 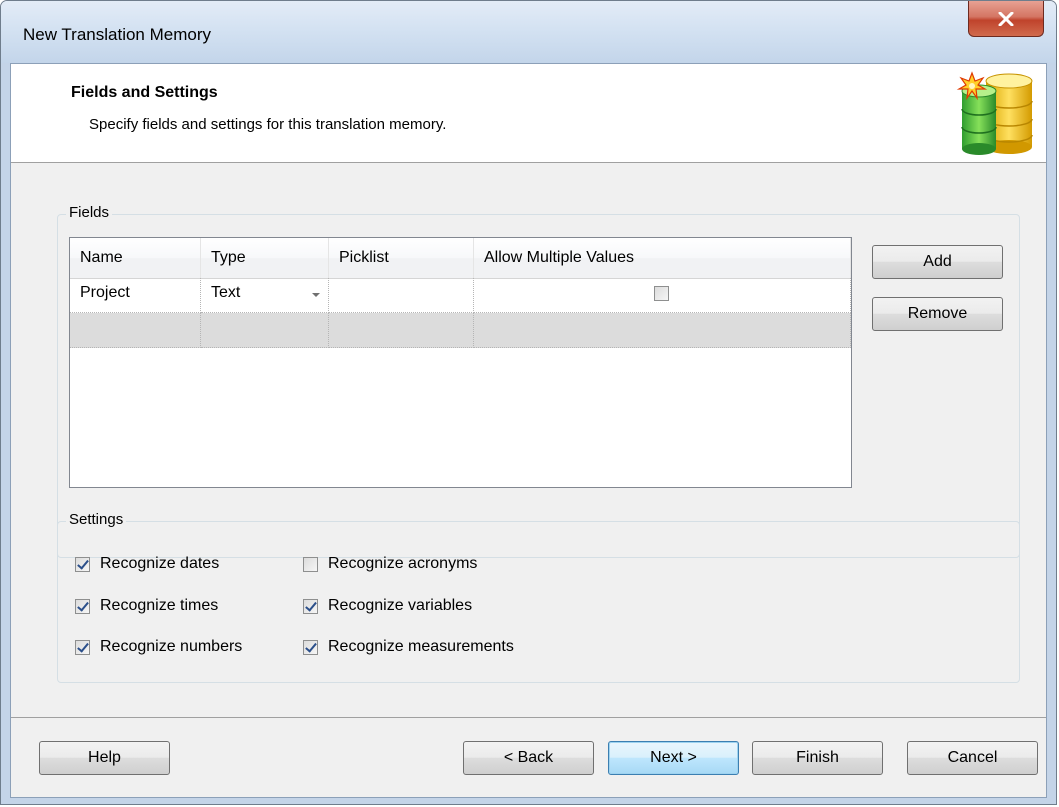 I want to click on new-row-type-cell, so click(x=265, y=330).